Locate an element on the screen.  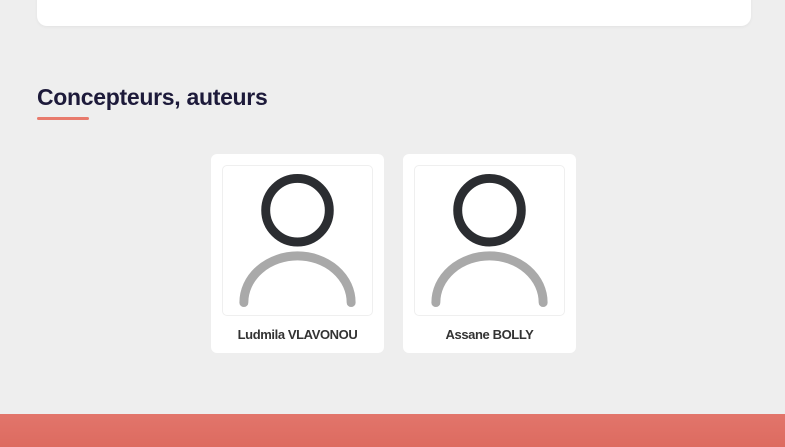
author-name: Assane BOLLY is located at coordinates (489, 334).